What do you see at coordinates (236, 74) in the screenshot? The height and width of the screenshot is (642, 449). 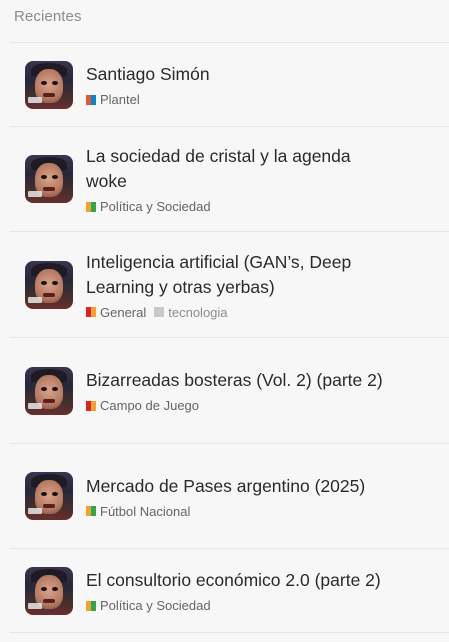 I see `topic-title: Santiago Simón` at bounding box center [236, 74].